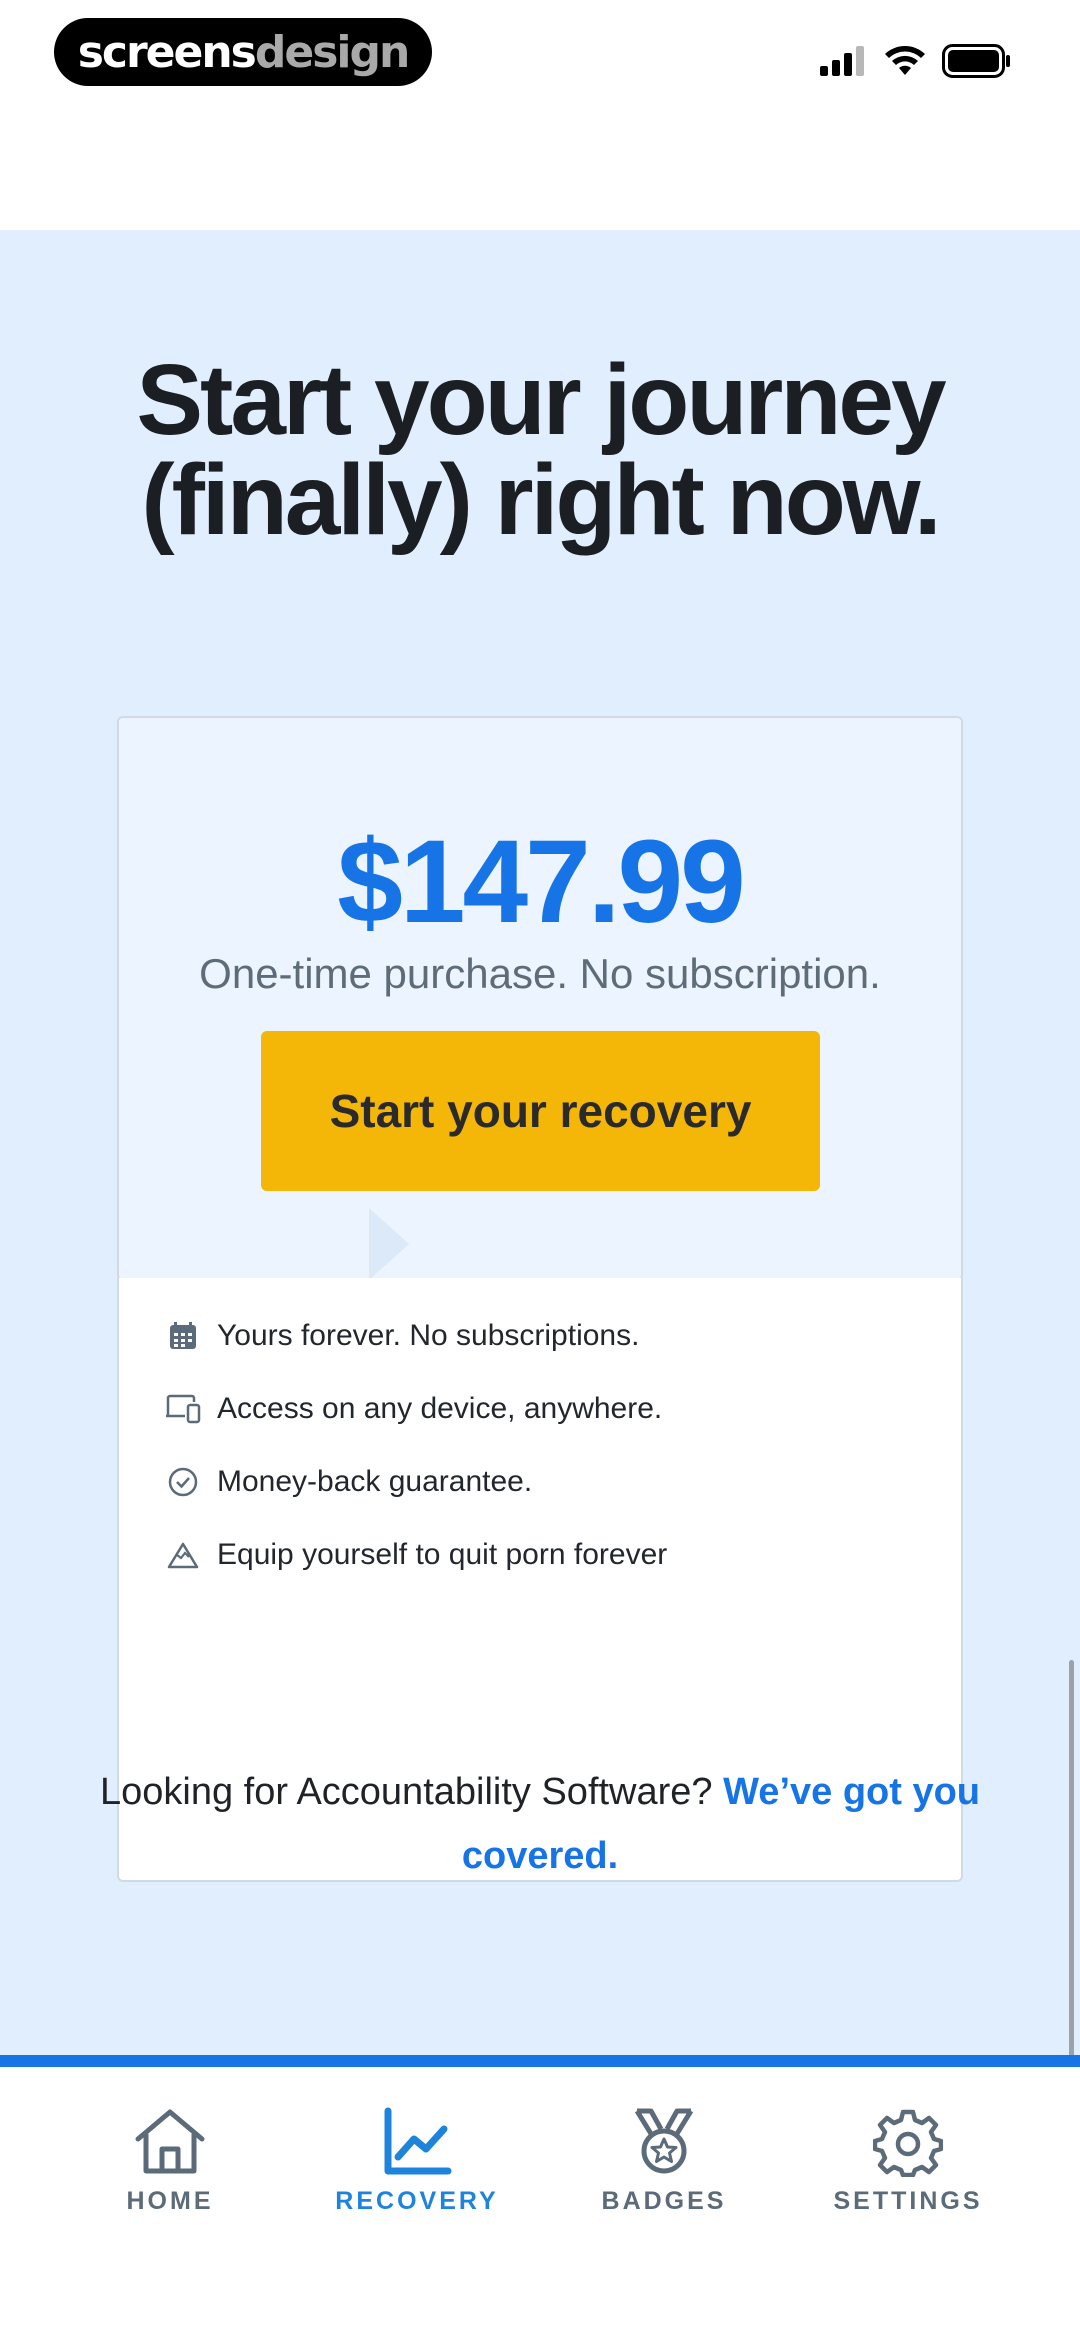  I want to click on feature-text: Access on any device, anywhere., so click(440, 1408).